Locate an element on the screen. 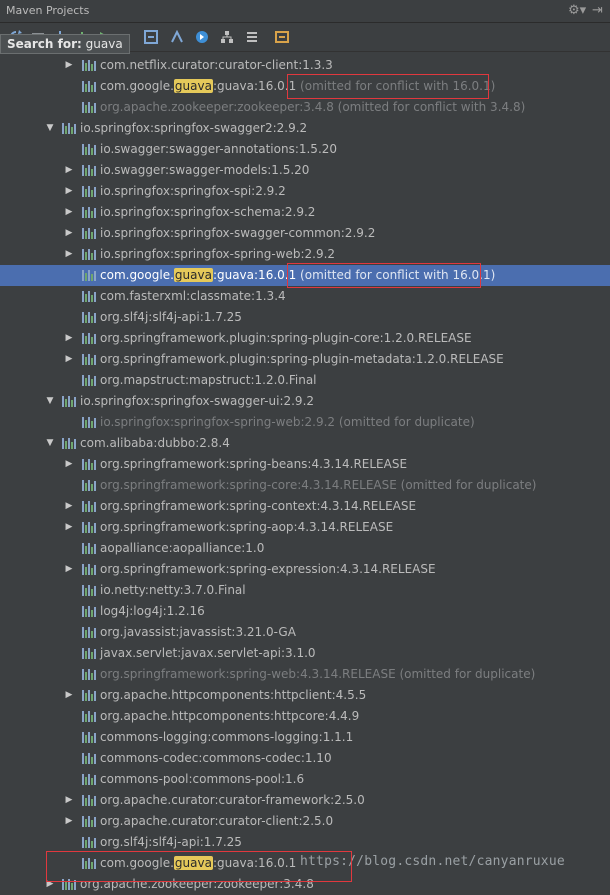 The width and height of the screenshot is (610, 895). tree-node-label: io.swagger:swagger-annotations:1.5.20 is located at coordinates (219, 149).